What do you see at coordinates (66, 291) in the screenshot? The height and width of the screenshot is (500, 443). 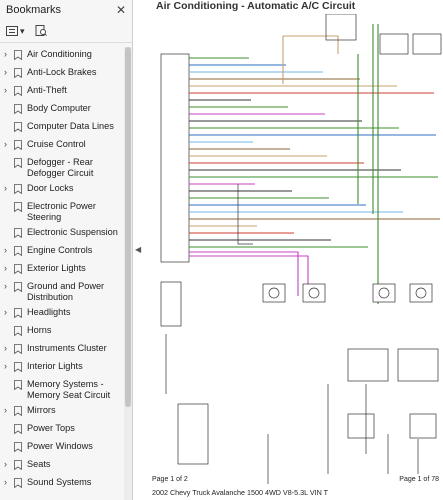 I see `bookmark-label: Ground and Power Distribution` at bounding box center [66, 291].